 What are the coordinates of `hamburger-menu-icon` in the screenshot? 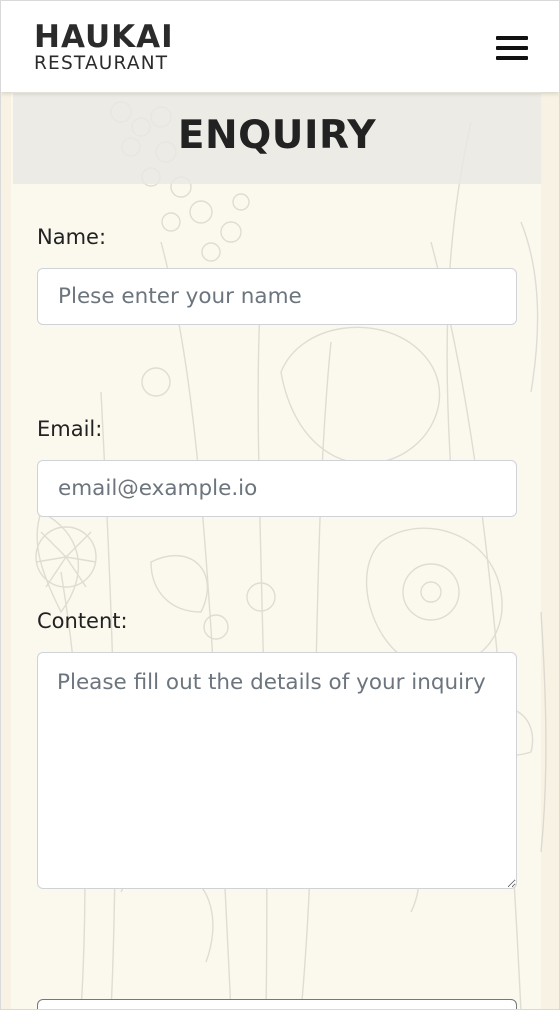 It's located at (512, 48).